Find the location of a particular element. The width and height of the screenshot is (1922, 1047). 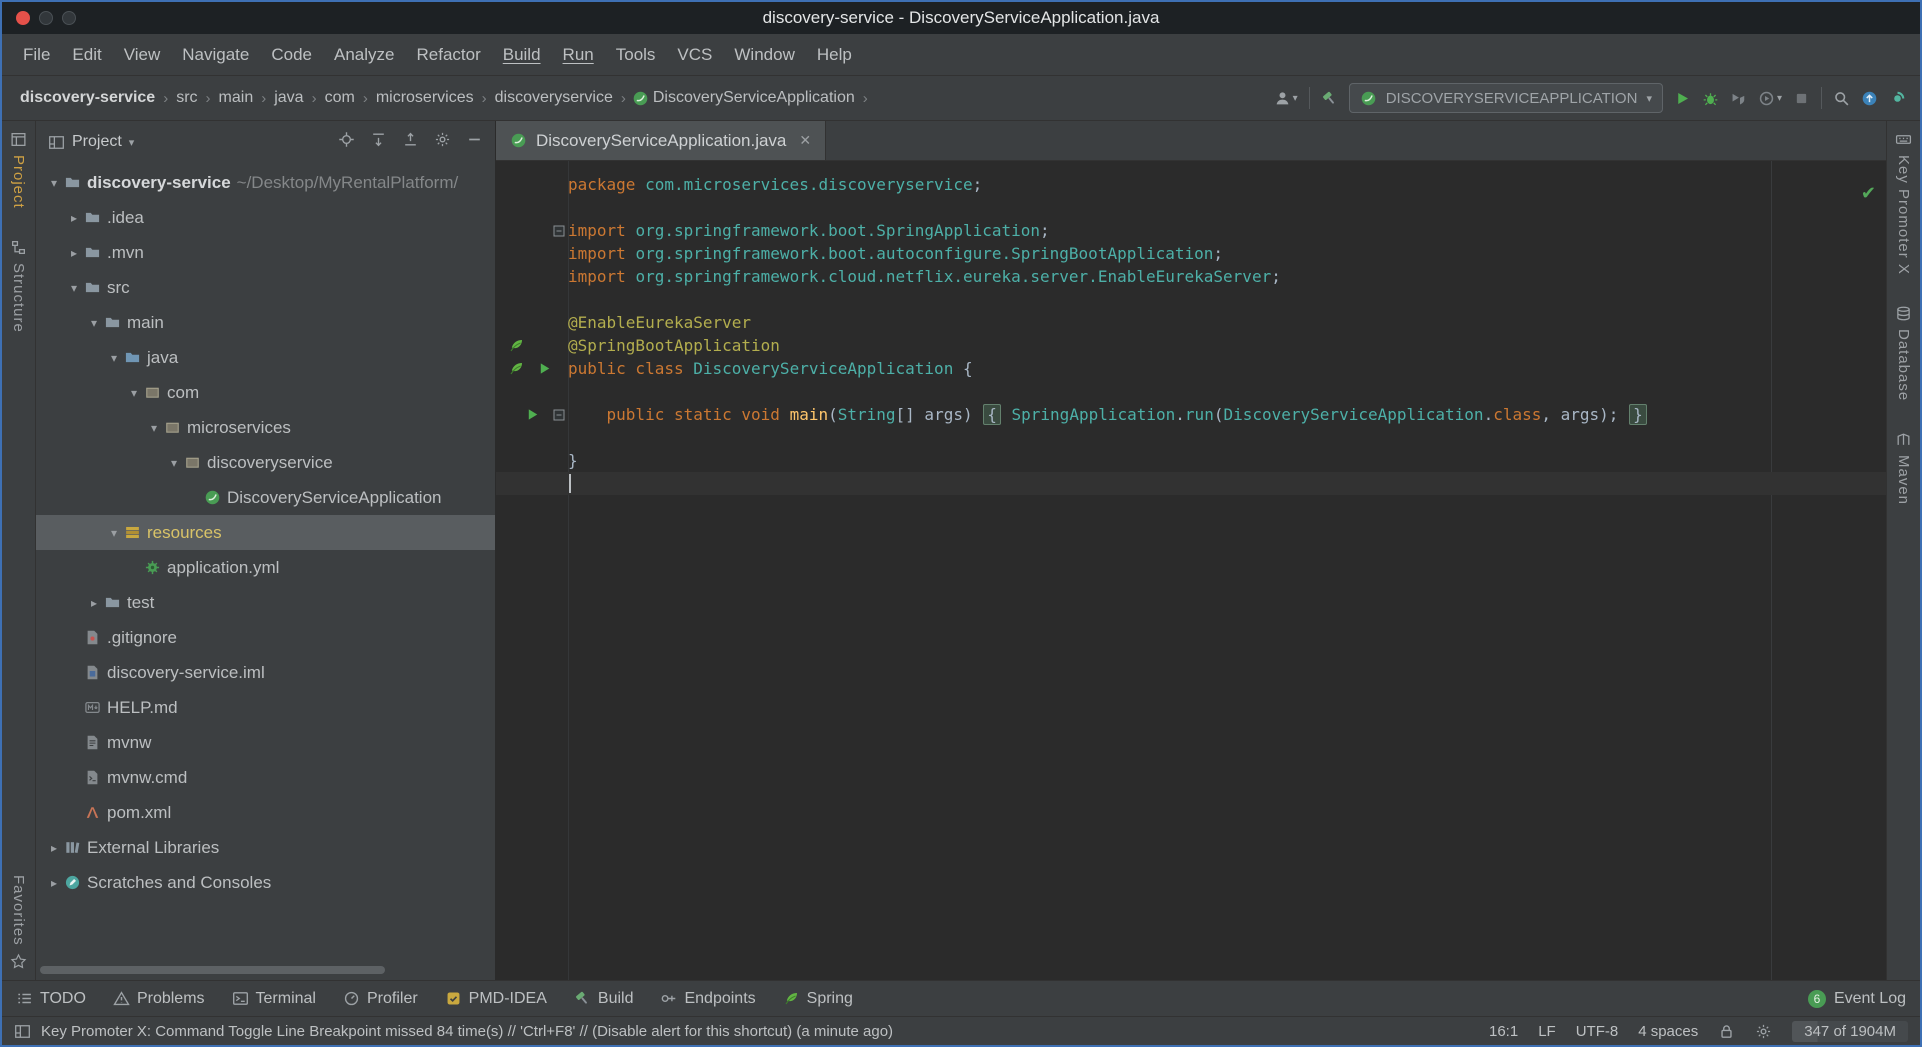

breadcrumb-item-discoveryservice: discoveryservice is located at coordinates (554, 98).